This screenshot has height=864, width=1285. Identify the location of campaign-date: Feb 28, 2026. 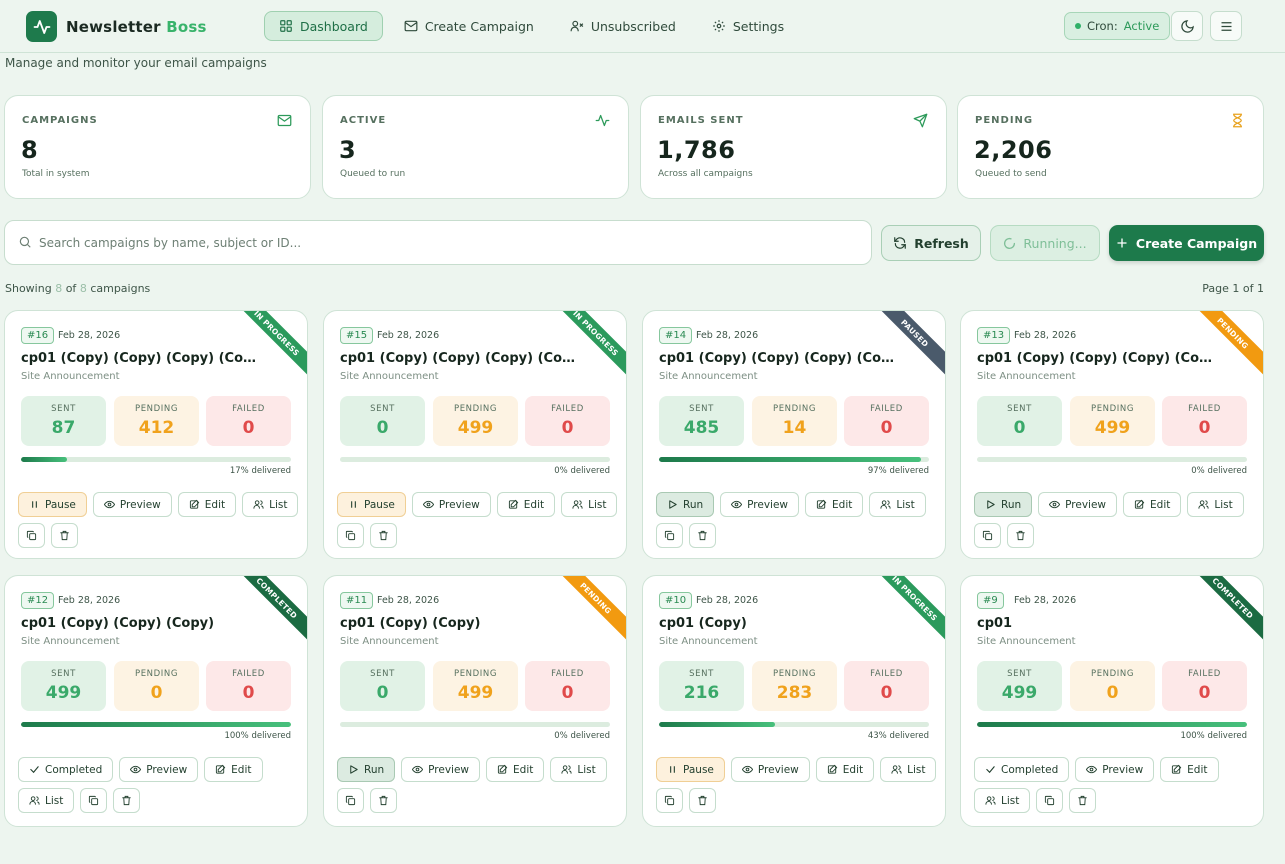
(1045, 335).